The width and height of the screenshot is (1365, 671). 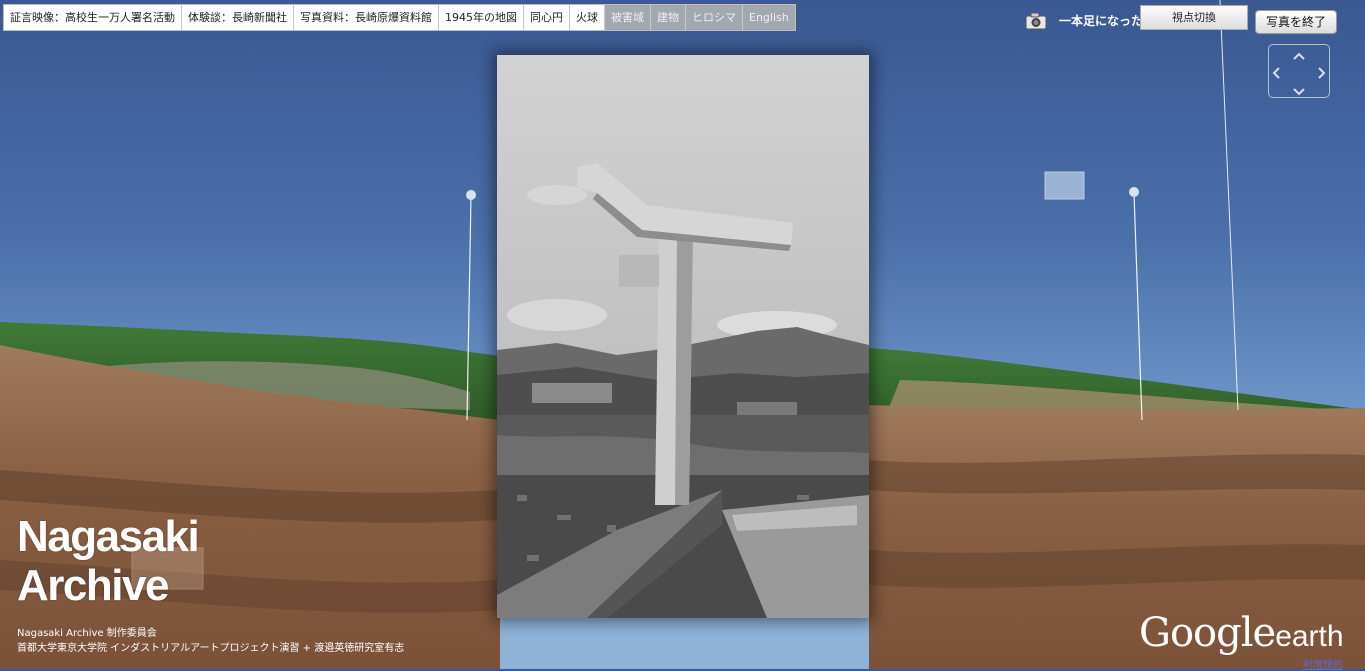 I want to click on view-toggle-button: 視点切換, so click(x=1194, y=17).